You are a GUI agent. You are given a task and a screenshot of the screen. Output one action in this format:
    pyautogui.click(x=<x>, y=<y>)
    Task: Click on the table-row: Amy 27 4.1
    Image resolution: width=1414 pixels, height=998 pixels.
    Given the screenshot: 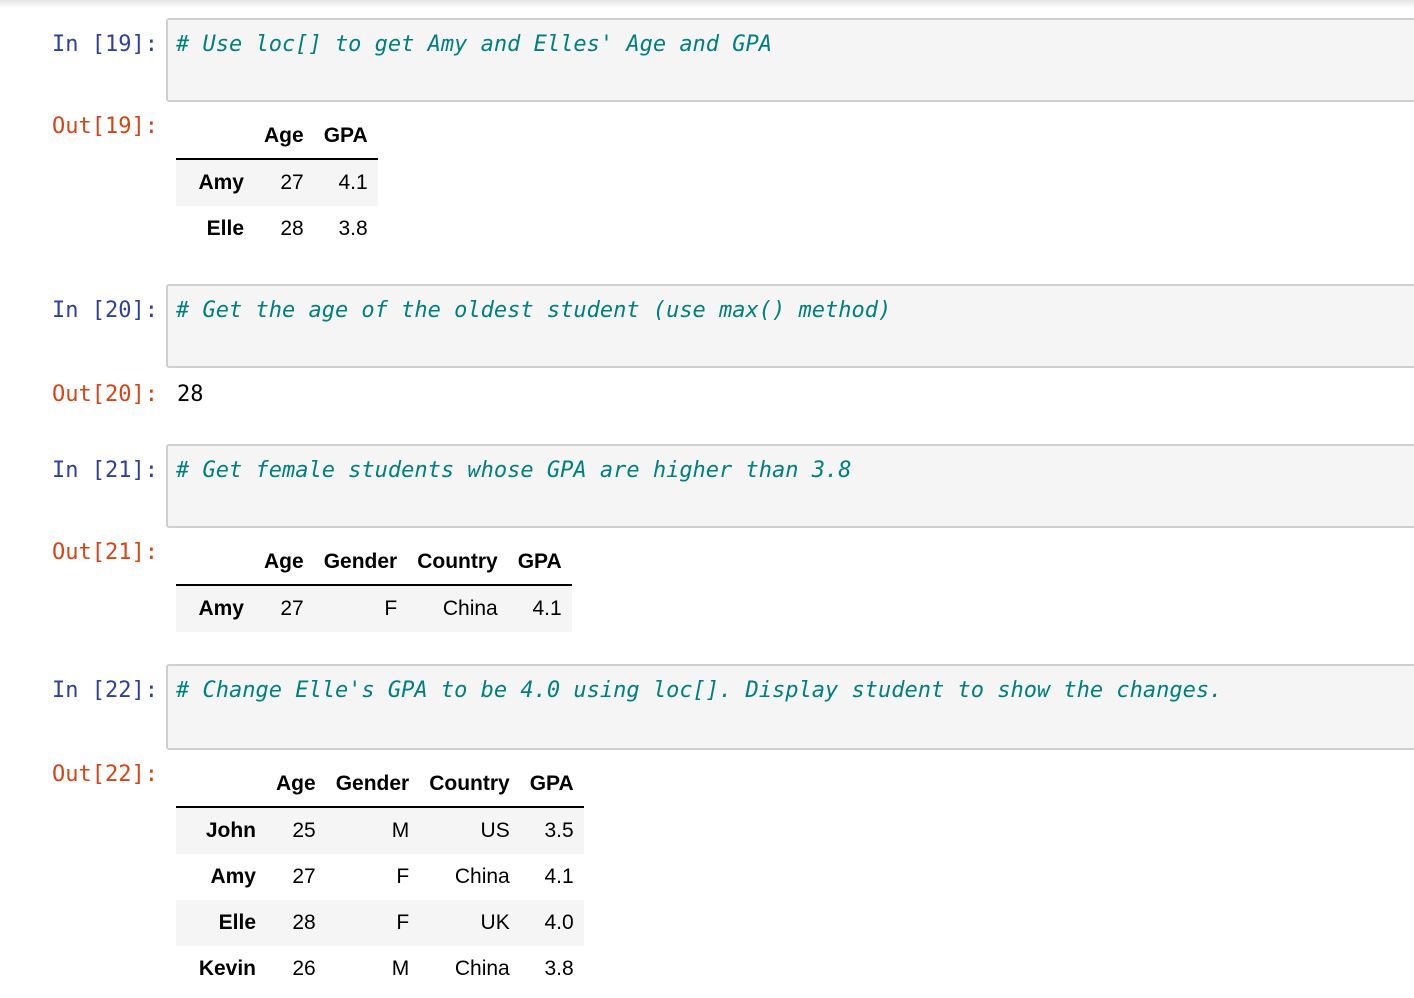 What is the action you would take?
    pyautogui.click(x=277, y=182)
    